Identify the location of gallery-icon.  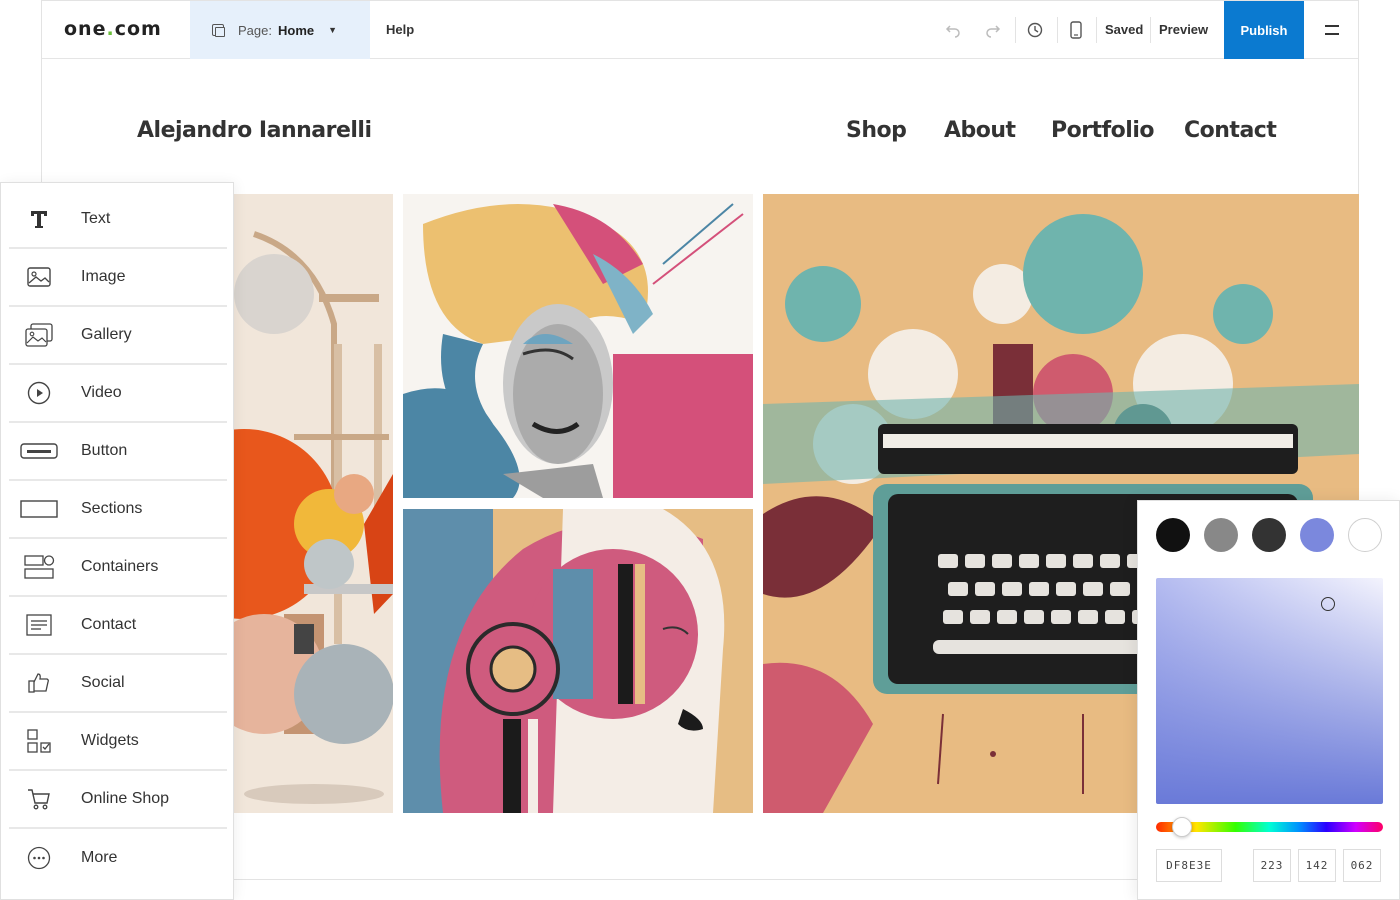
(39, 335).